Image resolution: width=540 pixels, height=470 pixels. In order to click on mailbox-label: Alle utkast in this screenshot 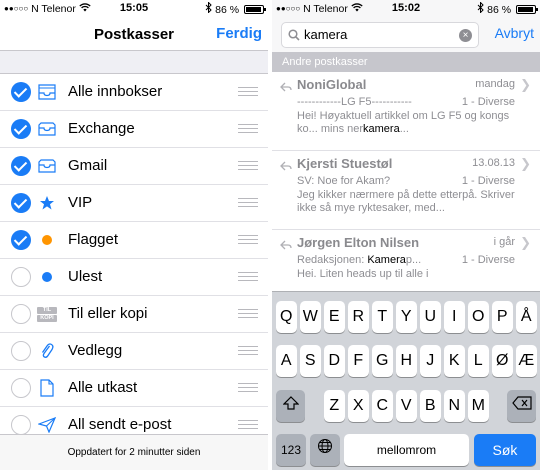, I will do `click(103, 387)`.